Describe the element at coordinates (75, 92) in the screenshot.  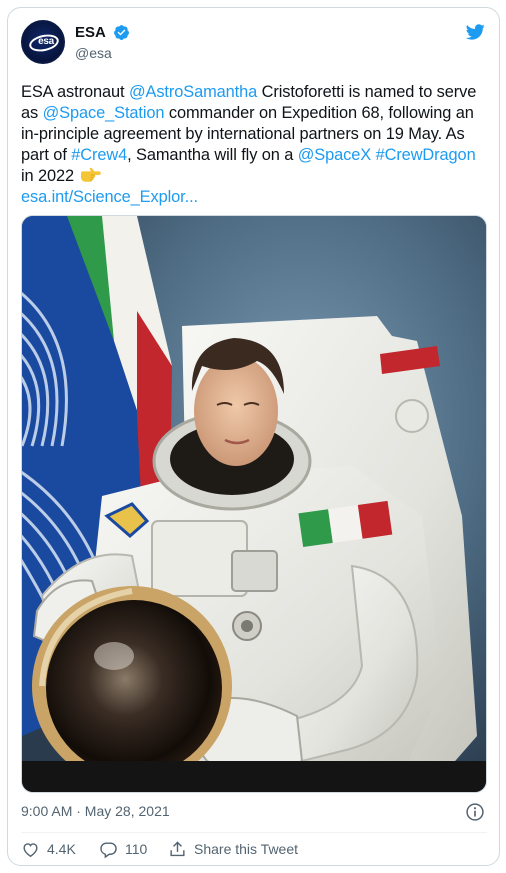
I see `tweet-text-segment: ESA astronaut` at that location.